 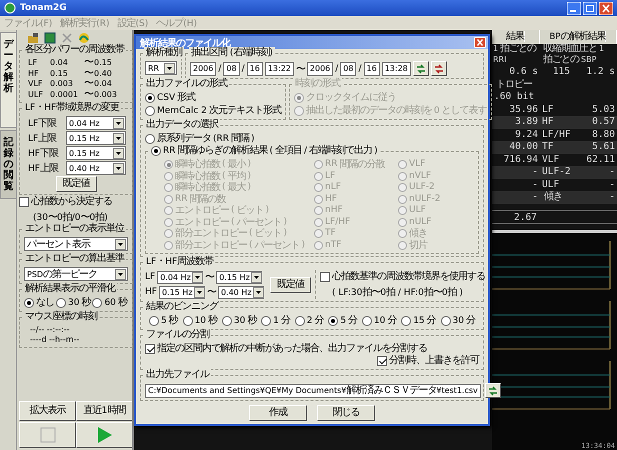 What do you see at coordinates (515, 55) in the screenshot?
I see `table-cell-text: 1拍ごとのRRI` at bounding box center [515, 55].